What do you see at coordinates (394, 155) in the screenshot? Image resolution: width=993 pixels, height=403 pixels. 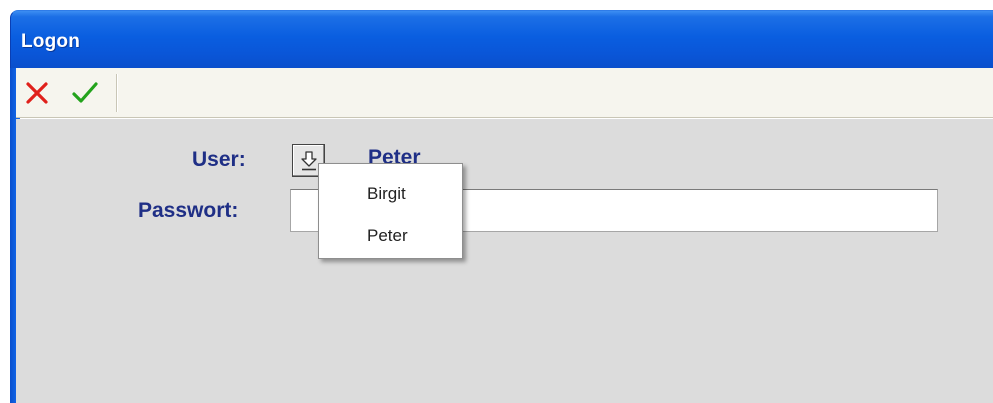 I see `selected-user-value: Peter` at bounding box center [394, 155].